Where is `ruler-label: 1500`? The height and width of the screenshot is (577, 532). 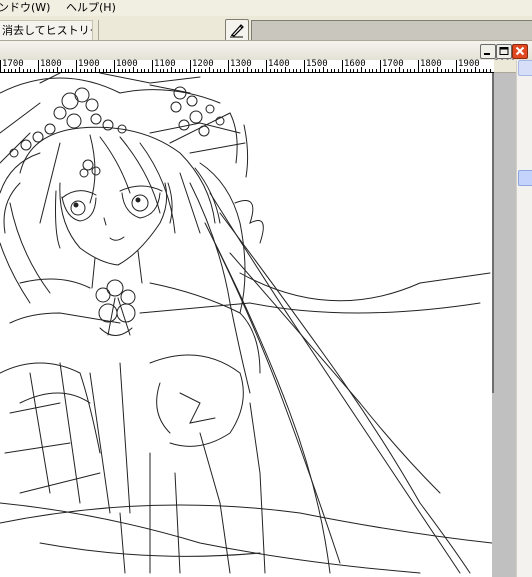
ruler-label: 1500 is located at coordinates (317, 64).